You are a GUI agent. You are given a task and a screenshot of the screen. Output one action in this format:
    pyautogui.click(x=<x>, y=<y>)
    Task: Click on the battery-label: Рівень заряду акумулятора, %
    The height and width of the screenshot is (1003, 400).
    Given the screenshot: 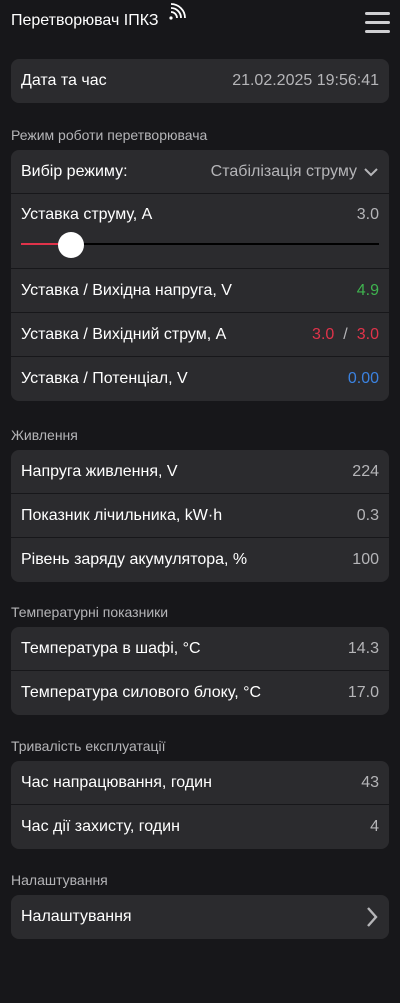 What is the action you would take?
    pyautogui.click(x=134, y=559)
    